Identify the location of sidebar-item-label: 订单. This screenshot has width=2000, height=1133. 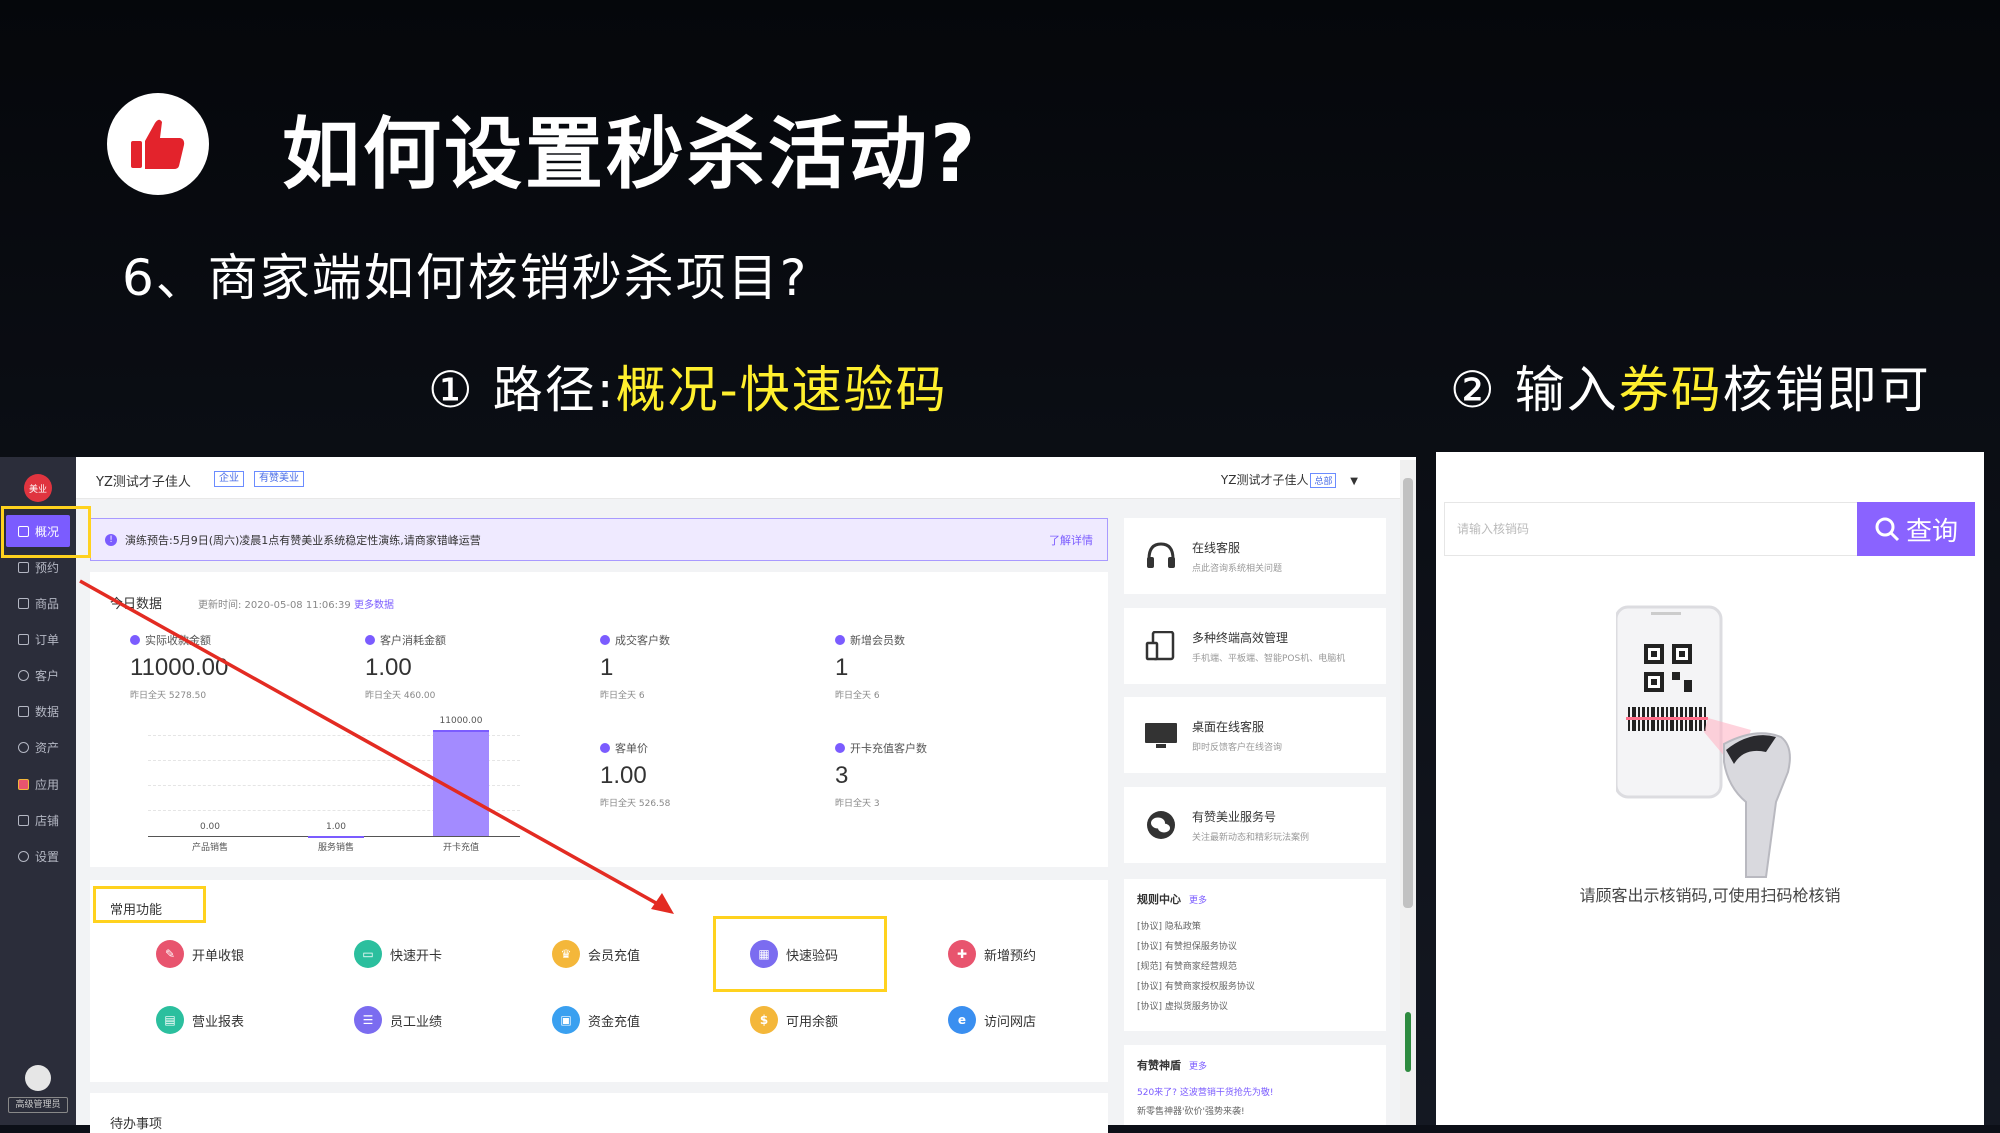
(47, 639).